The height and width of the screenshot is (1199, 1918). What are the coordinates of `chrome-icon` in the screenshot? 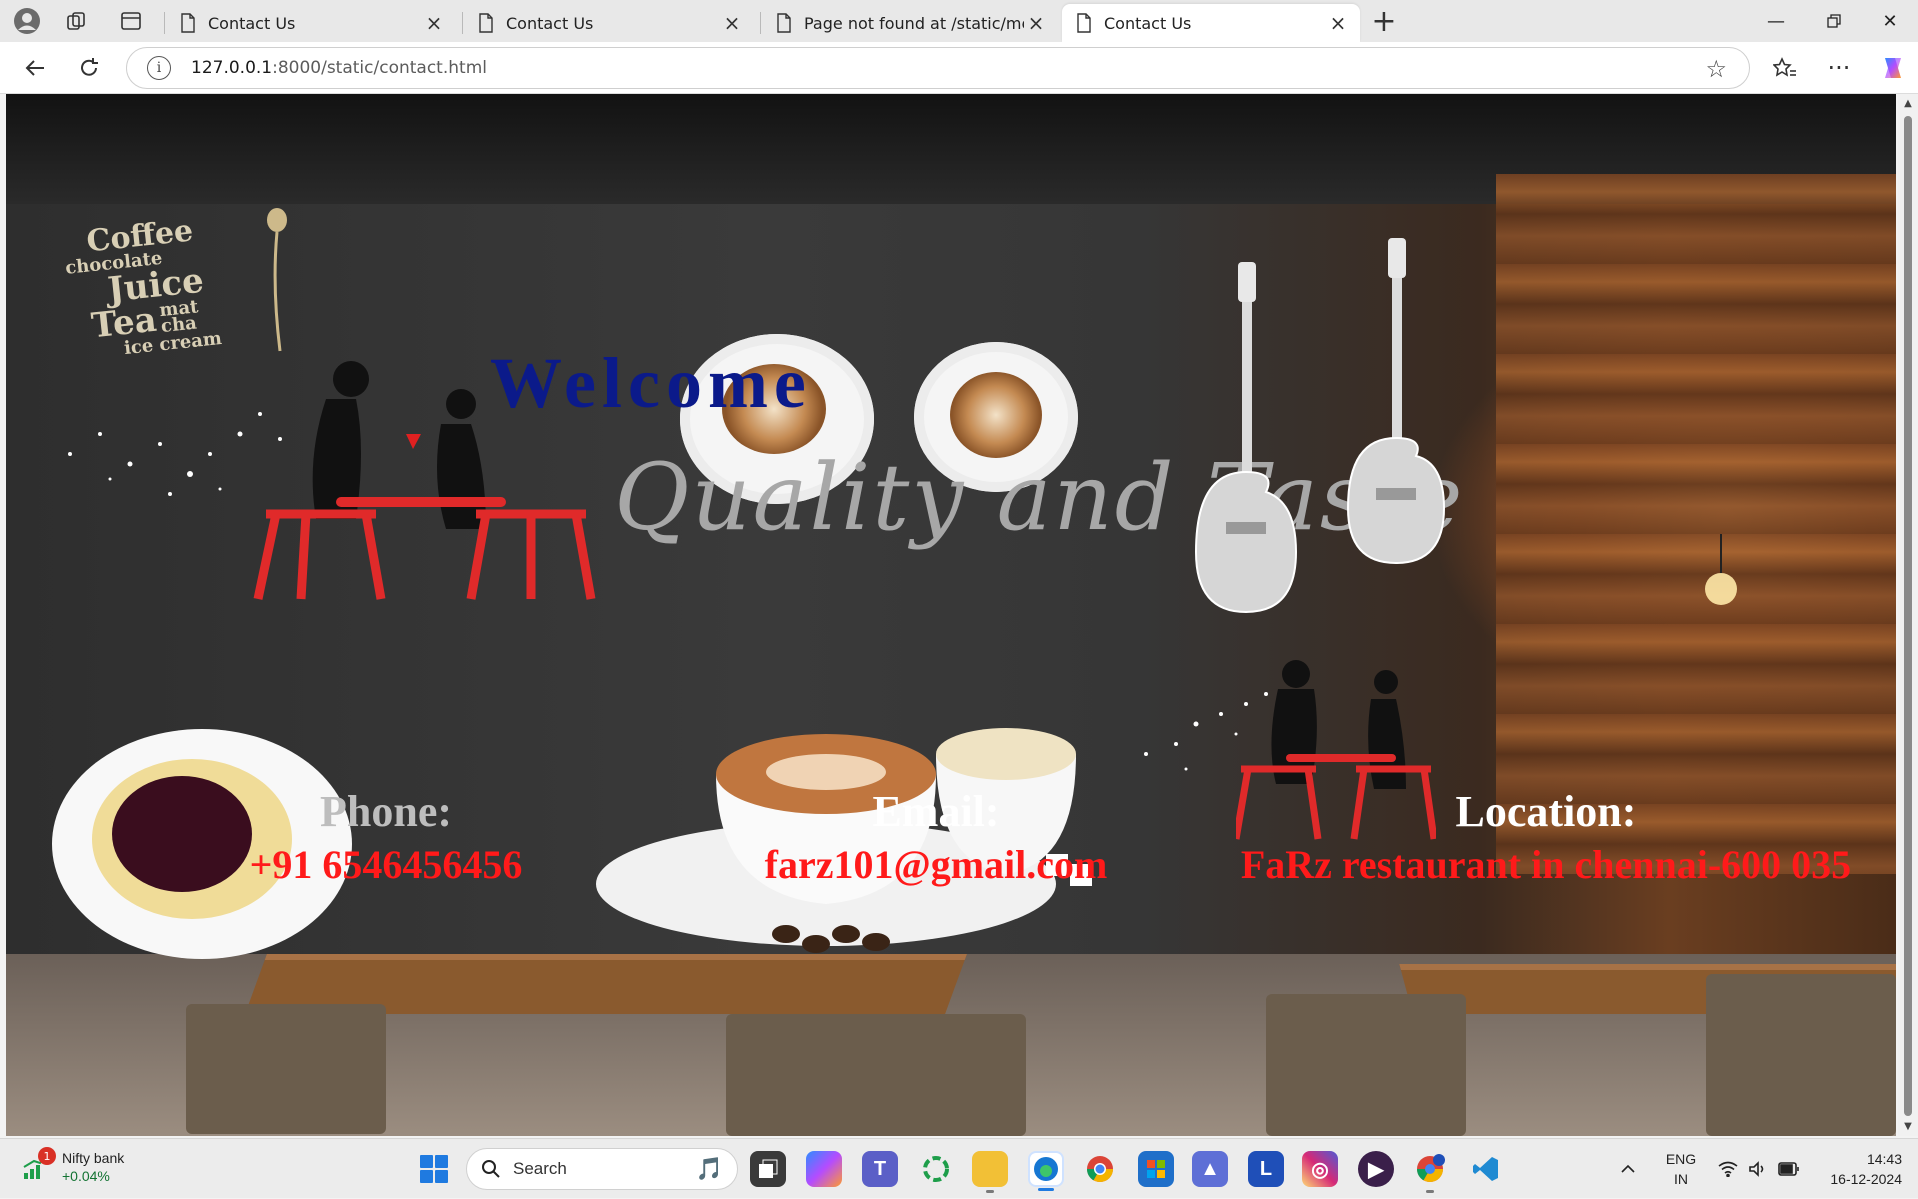 It's located at (1100, 1169).